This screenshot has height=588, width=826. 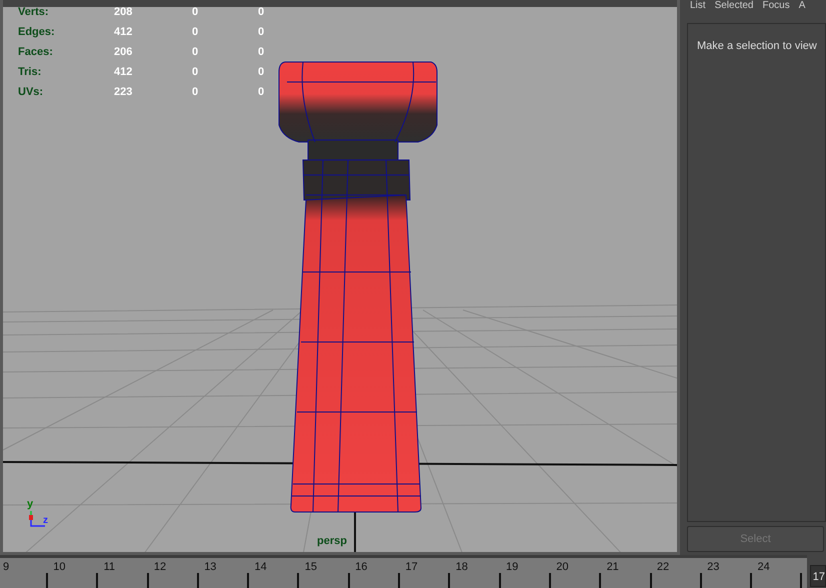 What do you see at coordinates (37, 32) in the screenshot?
I see `stat-label: Edges:` at bounding box center [37, 32].